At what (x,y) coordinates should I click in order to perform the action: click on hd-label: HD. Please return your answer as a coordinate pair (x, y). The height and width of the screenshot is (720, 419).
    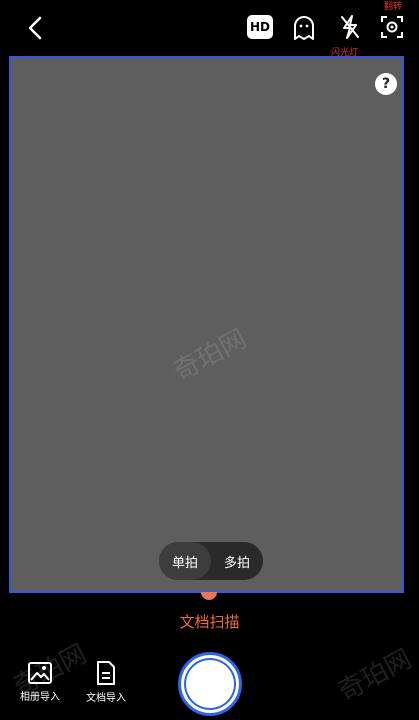
    Looking at the image, I should click on (259, 27).